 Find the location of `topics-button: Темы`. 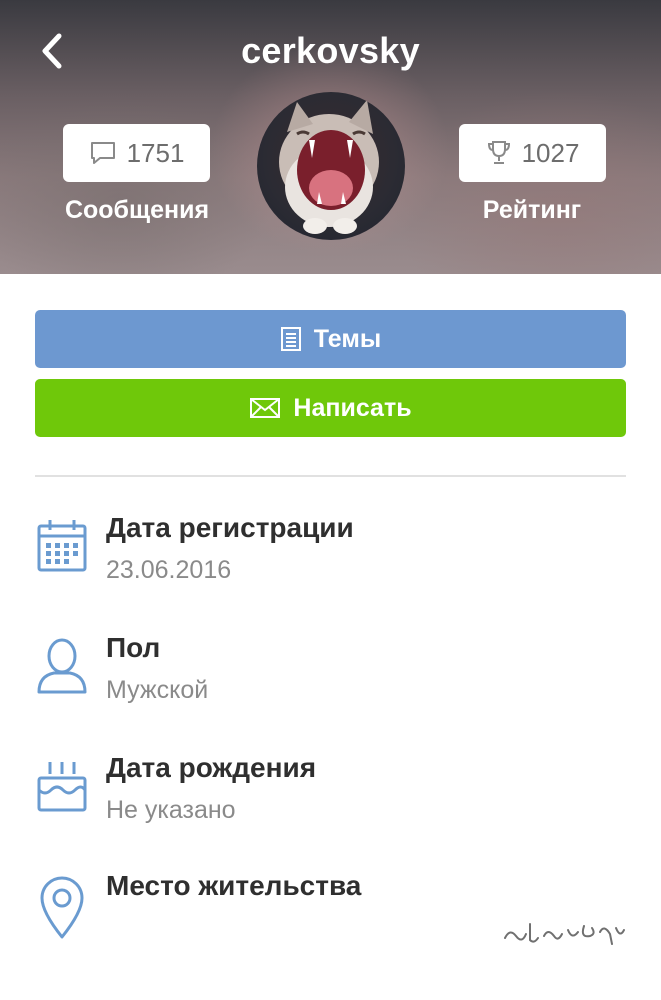

topics-button: Темы is located at coordinates (330, 339).